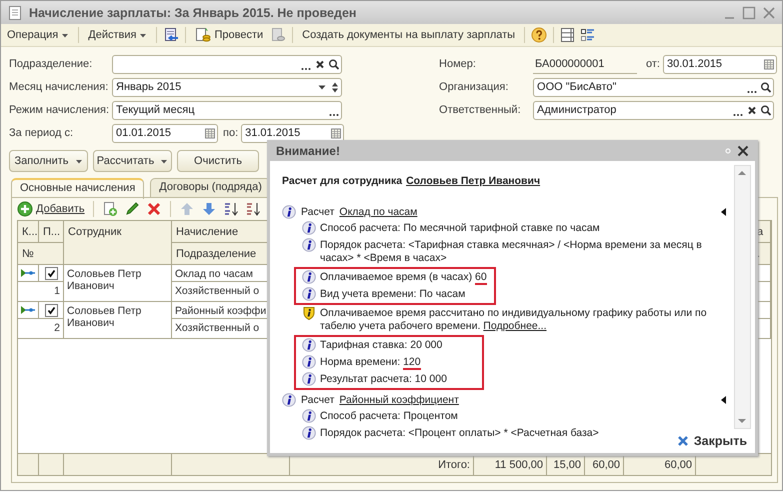 Image resolution: width=783 pixels, height=504 pixels. Describe the element at coordinates (480, 110) in the screenshot. I see `field-label: Ответственный:` at that location.